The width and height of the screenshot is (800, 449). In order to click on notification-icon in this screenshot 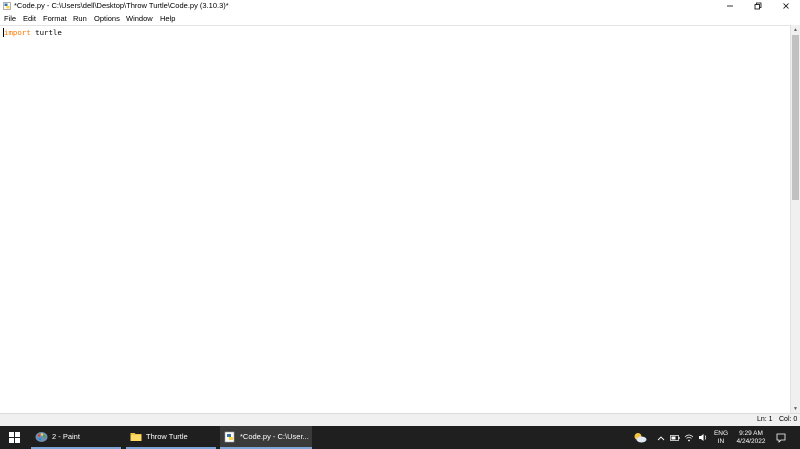, I will do `click(781, 438)`.